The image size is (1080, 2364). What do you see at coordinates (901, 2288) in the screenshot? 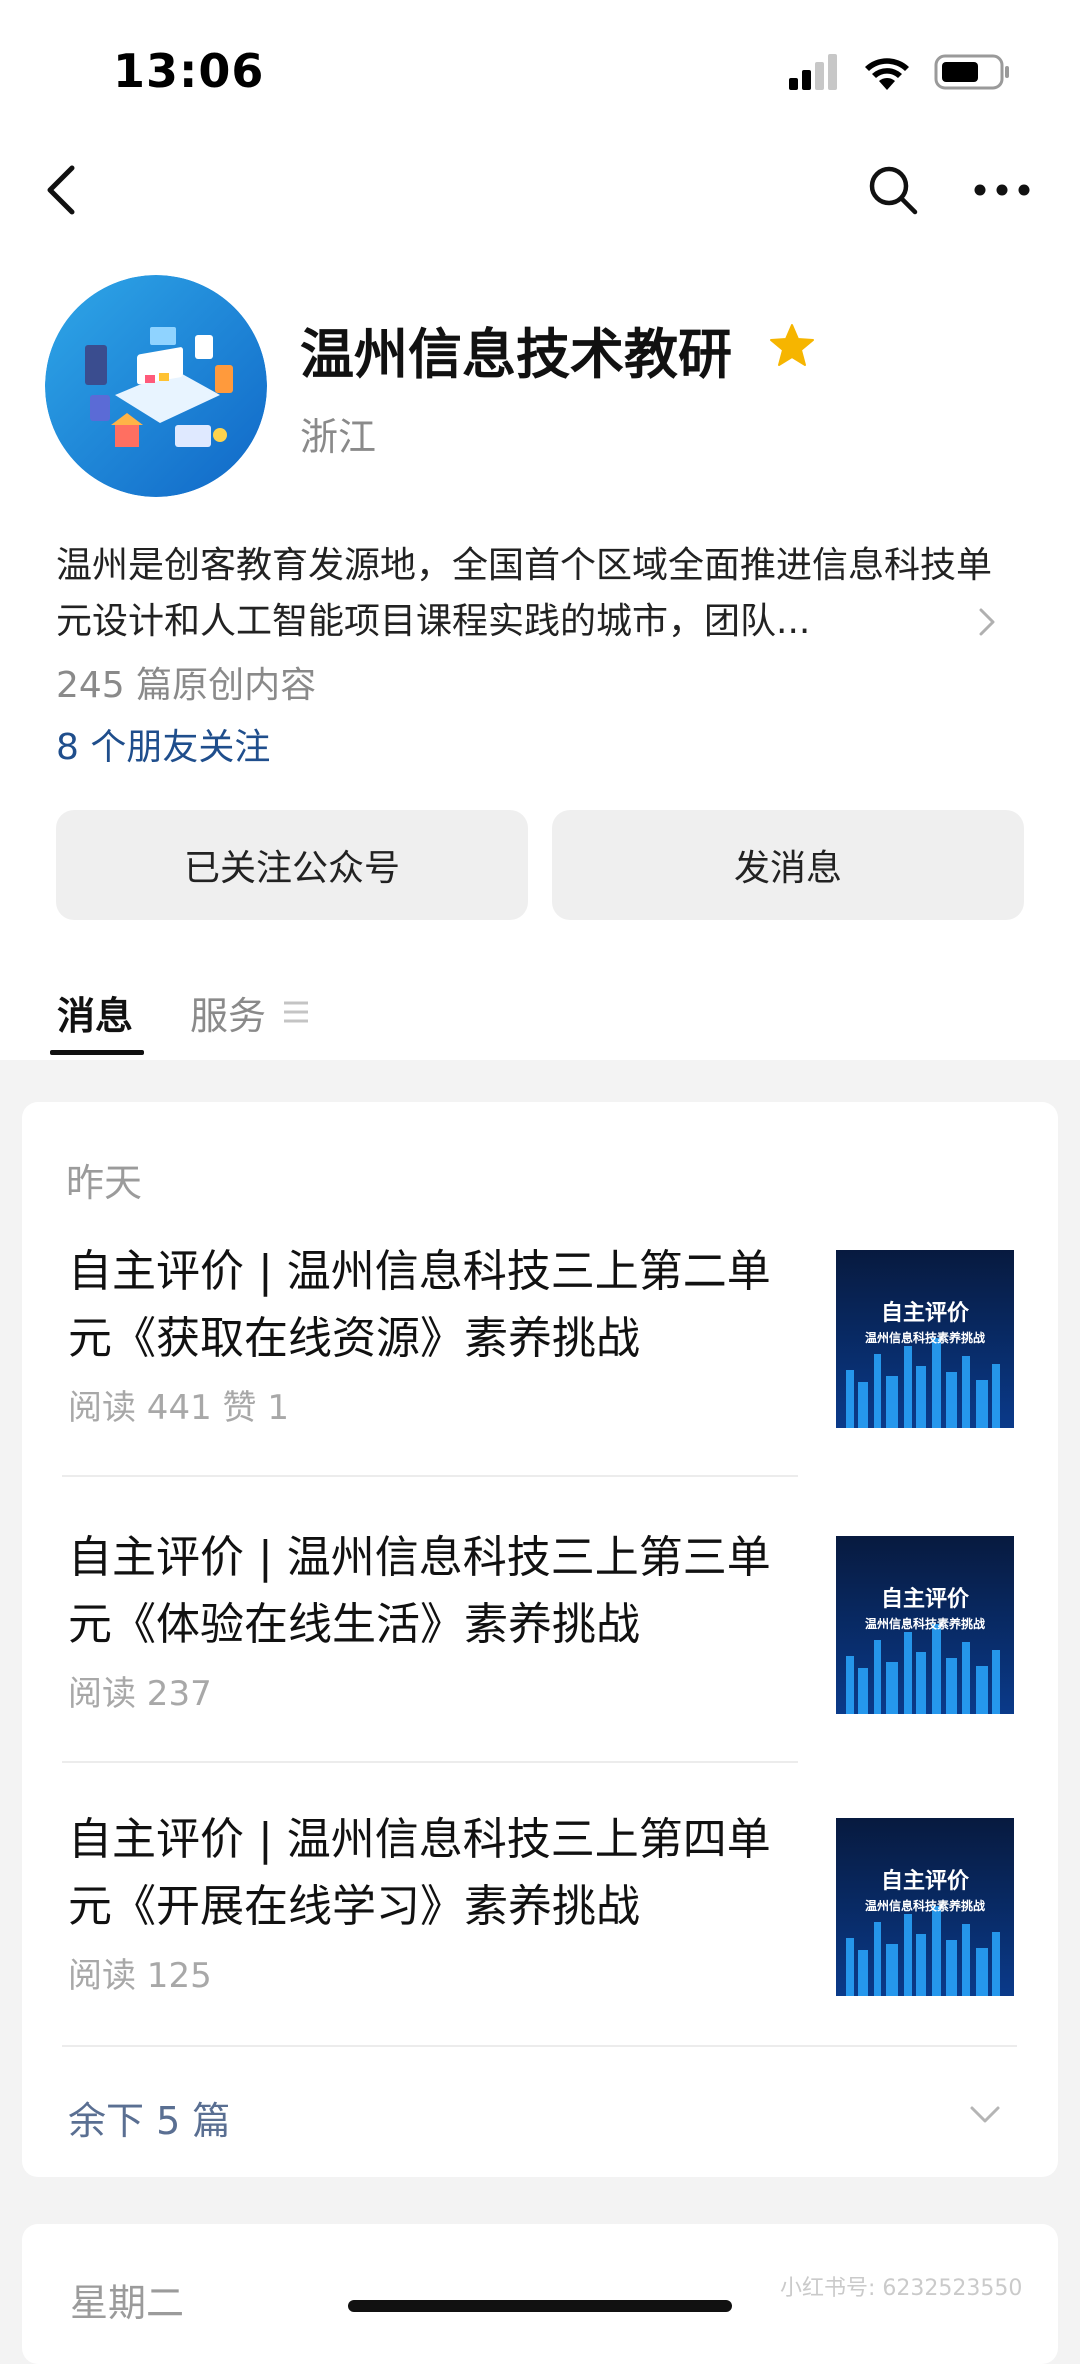
I see `watermark: 小红书号: 6232523550` at bounding box center [901, 2288].